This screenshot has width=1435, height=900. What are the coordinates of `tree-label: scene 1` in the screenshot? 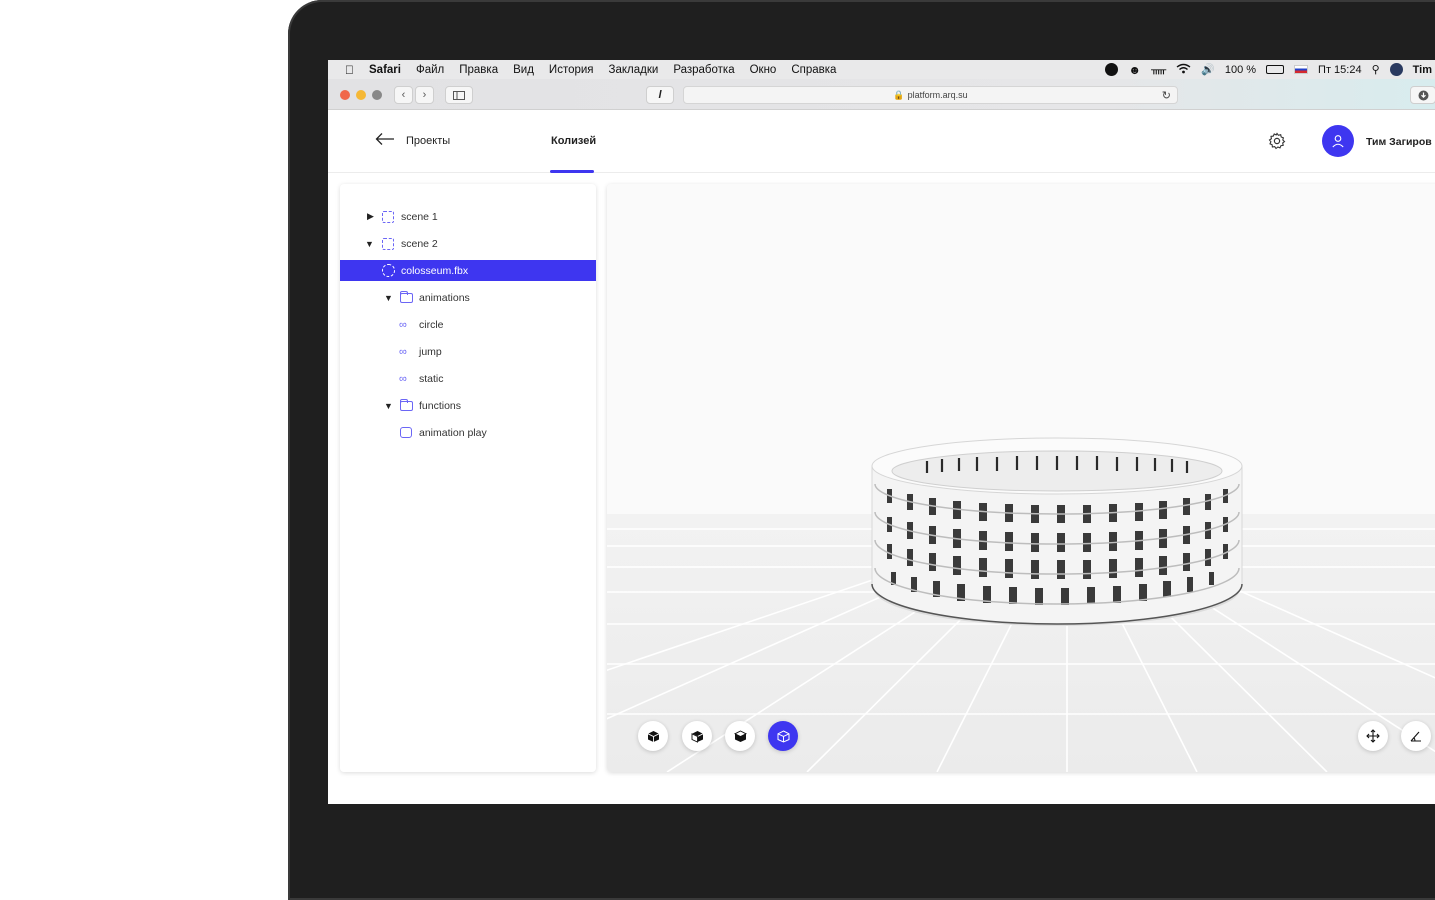 It's located at (419, 216).